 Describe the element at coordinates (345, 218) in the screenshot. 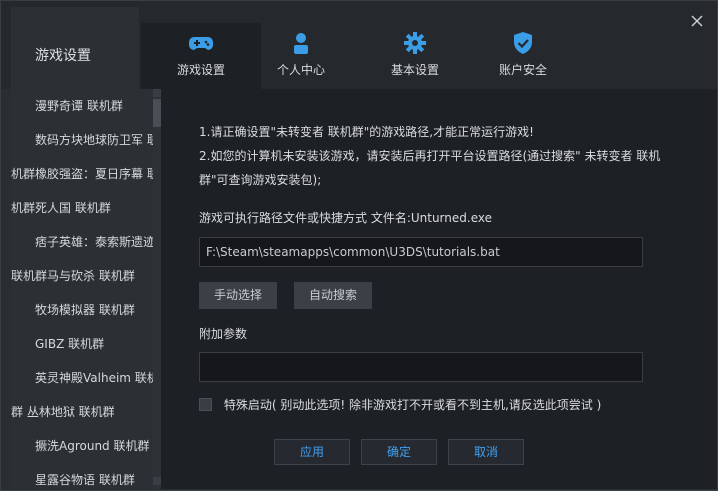

I see `path-label: 游戏可执行路径文件或快捷方式 文件名:Unturned.exe` at that location.